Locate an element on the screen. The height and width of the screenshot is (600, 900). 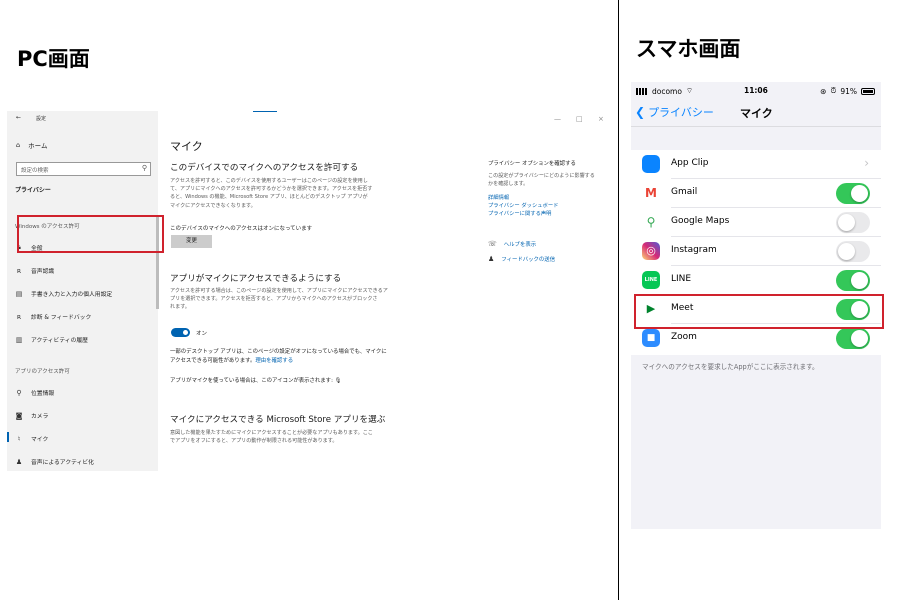
sidebar-item-label: 音声認識 is located at coordinates (43, 272).